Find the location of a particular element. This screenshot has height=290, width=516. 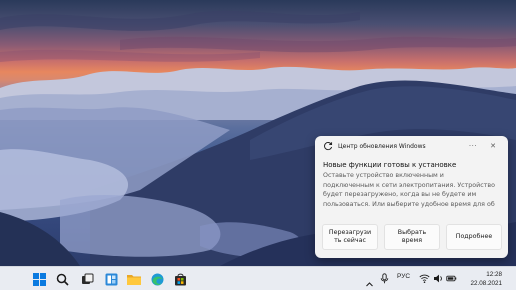

learn-more-button: Подробнее is located at coordinates (474, 237).